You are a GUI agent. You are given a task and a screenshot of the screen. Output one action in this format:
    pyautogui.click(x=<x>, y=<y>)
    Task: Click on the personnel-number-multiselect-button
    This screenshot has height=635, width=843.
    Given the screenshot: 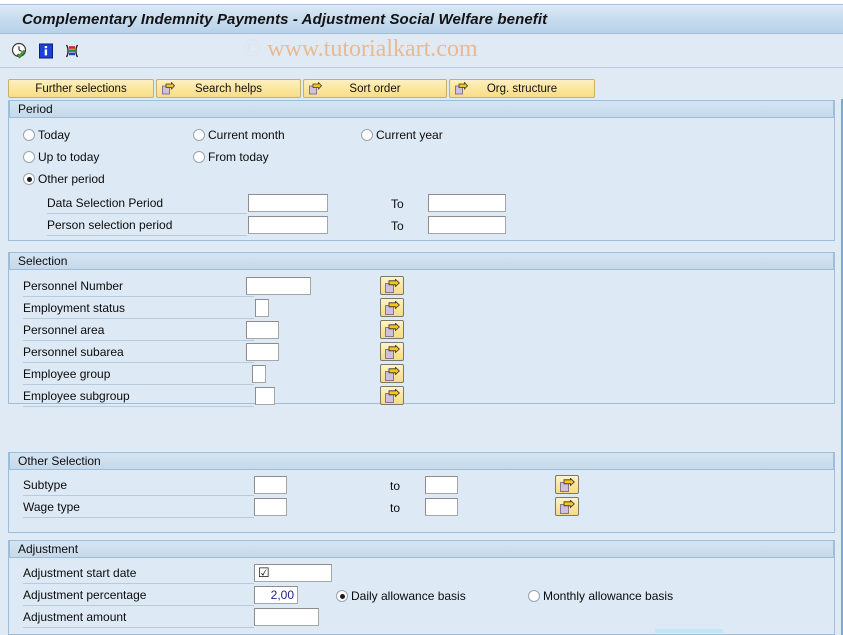 What is the action you would take?
    pyautogui.click(x=392, y=285)
    